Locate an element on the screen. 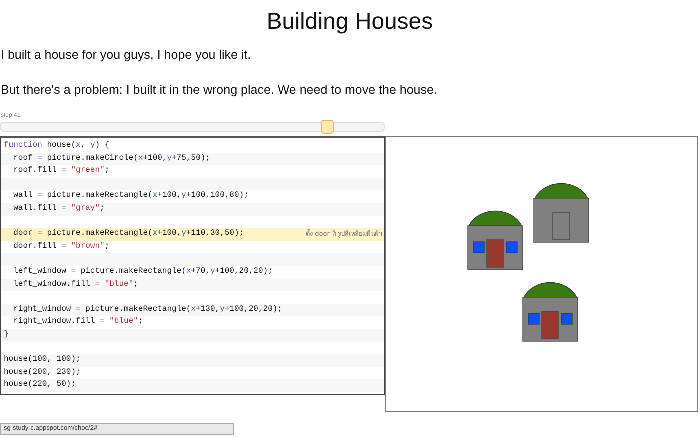  code-line: right_window.fill = "blue"; is located at coordinates (78, 322).